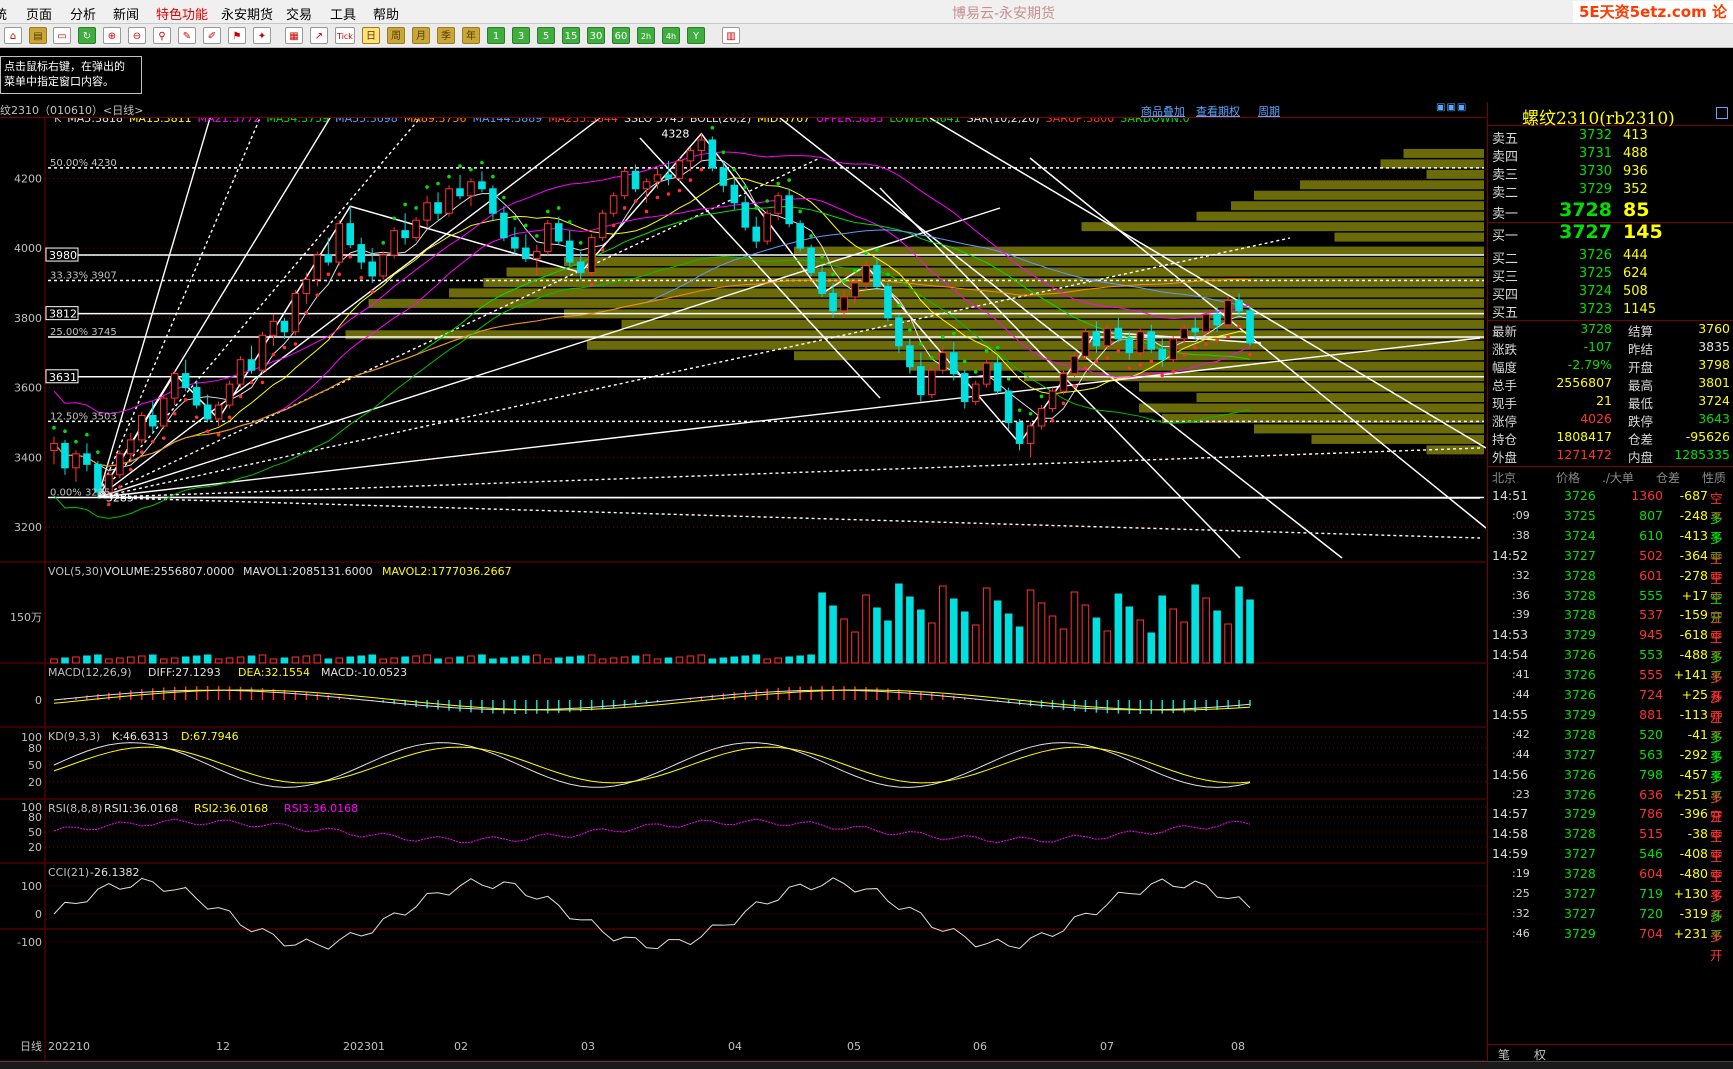 This screenshot has width=1733, height=1069. What do you see at coordinates (3, 13) in the screenshot?
I see `menu-item-partial: 统` at bounding box center [3, 13].